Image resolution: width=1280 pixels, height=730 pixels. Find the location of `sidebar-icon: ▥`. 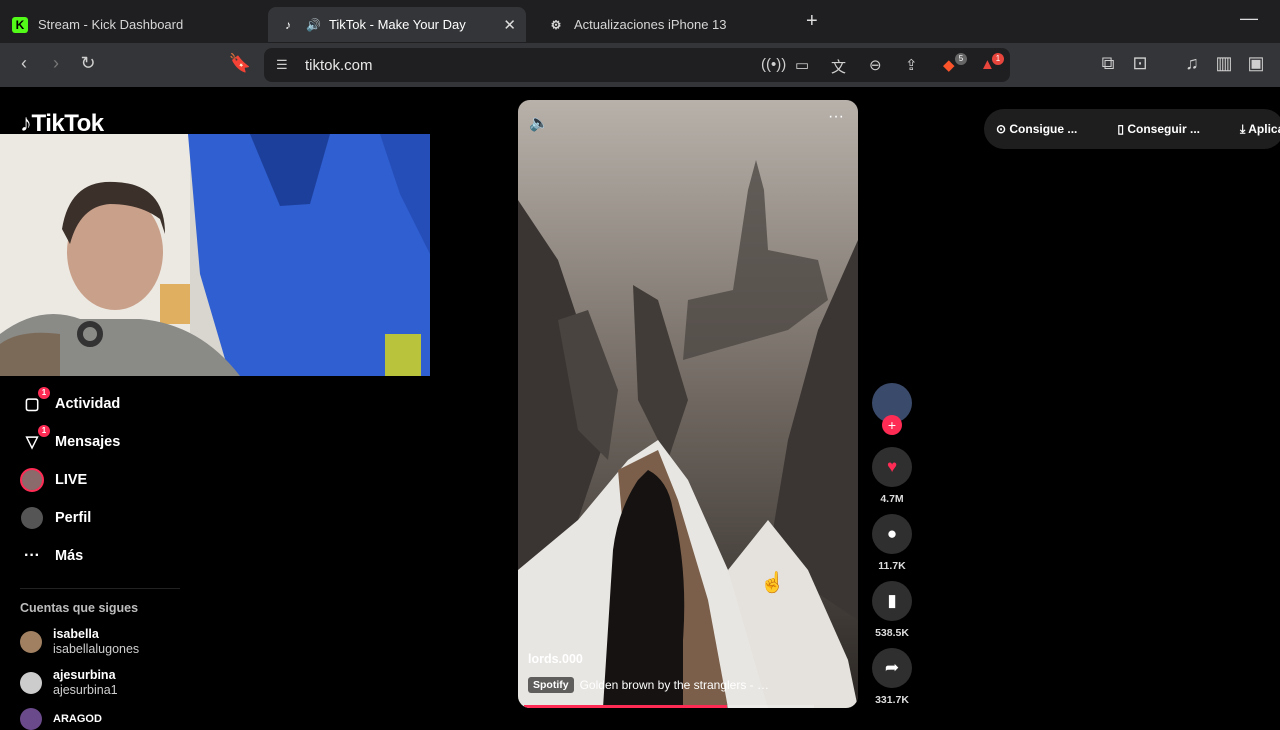

sidebar-icon: ▥ is located at coordinates (1224, 63).